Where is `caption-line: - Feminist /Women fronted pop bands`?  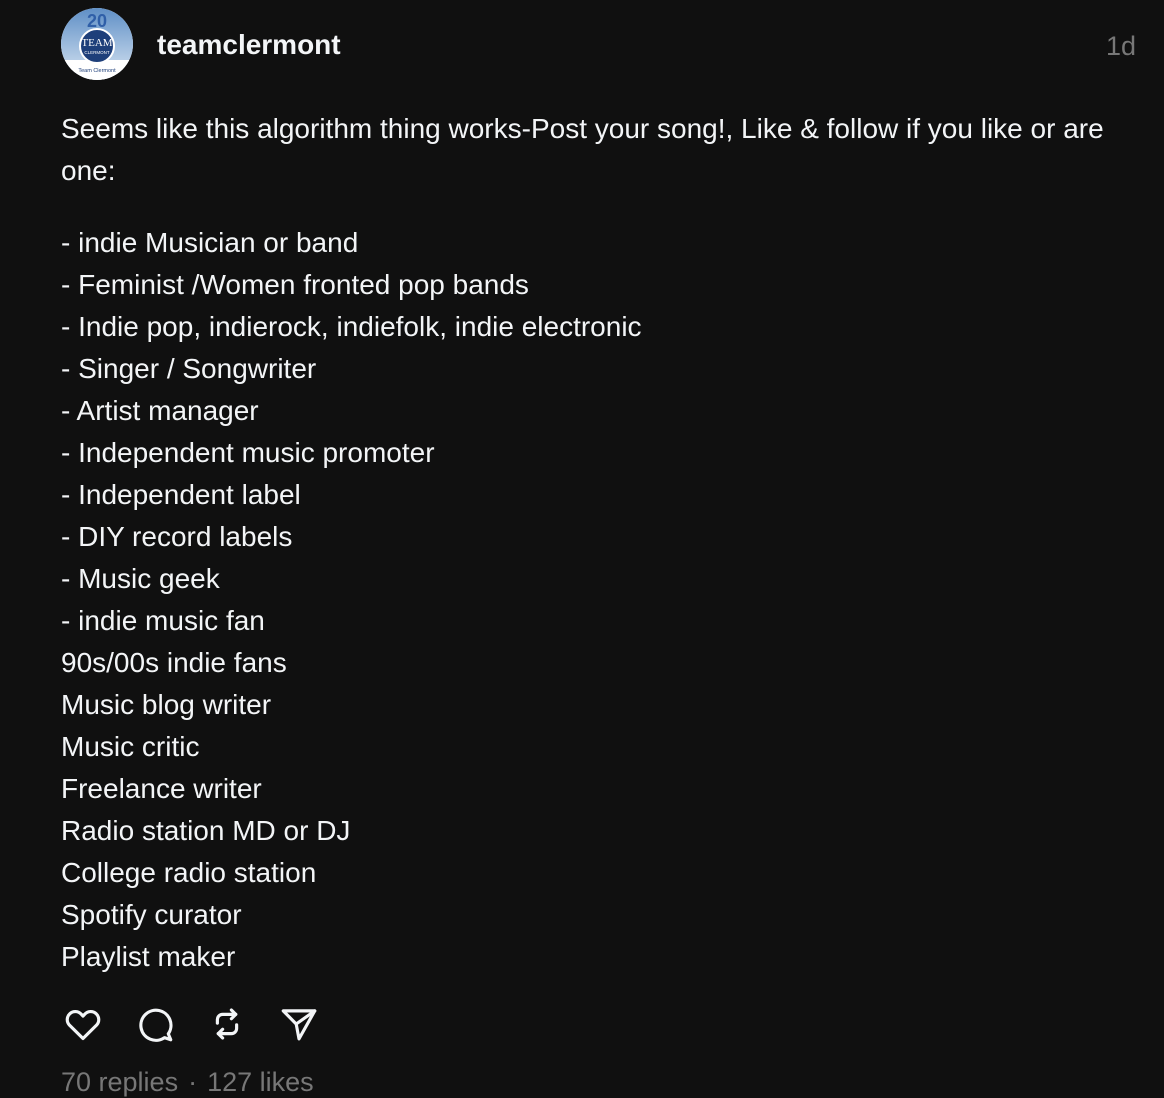
caption-line: - Feminist /Women fronted pop bands is located at coordinates (295, 284).